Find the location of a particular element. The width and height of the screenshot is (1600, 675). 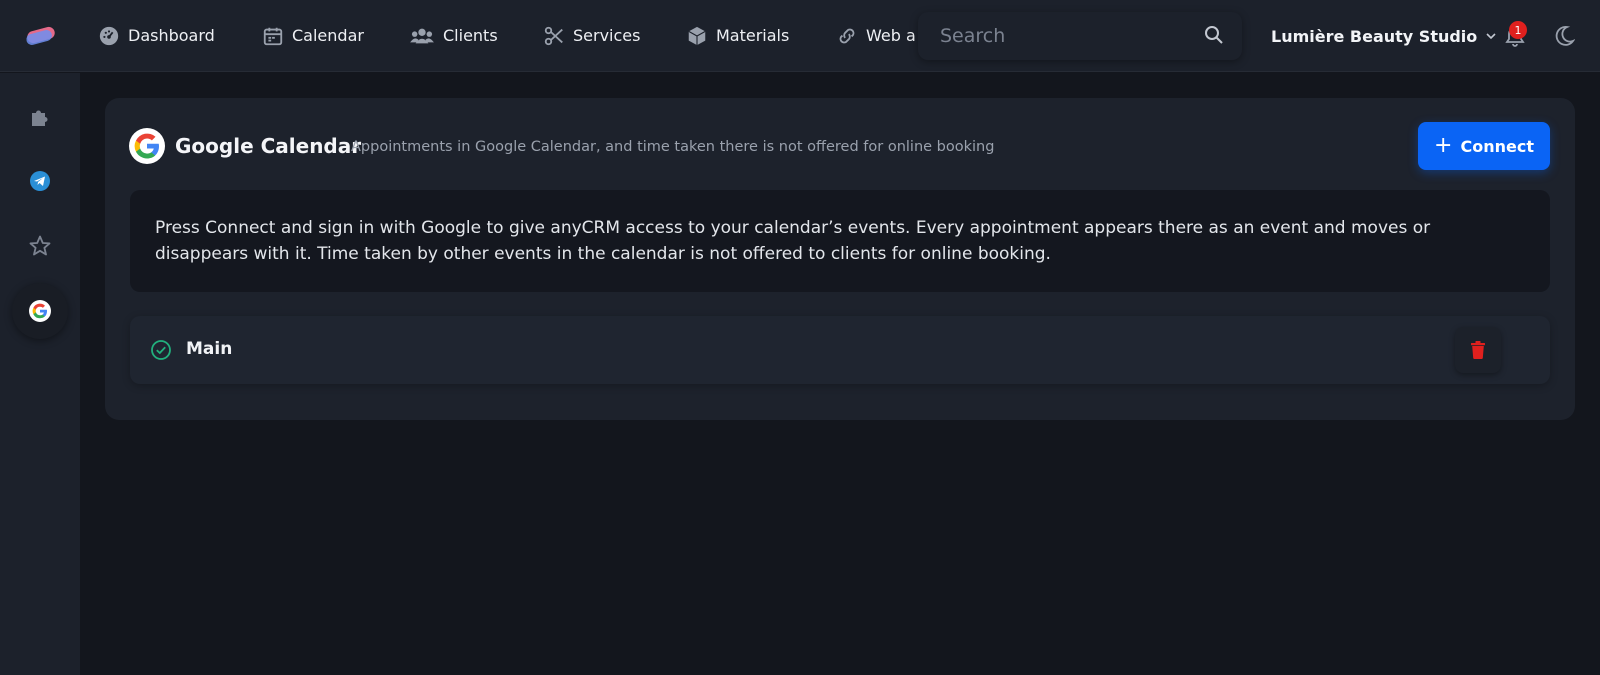

connect-button: + Connect is located at coordinates (1484, 146).